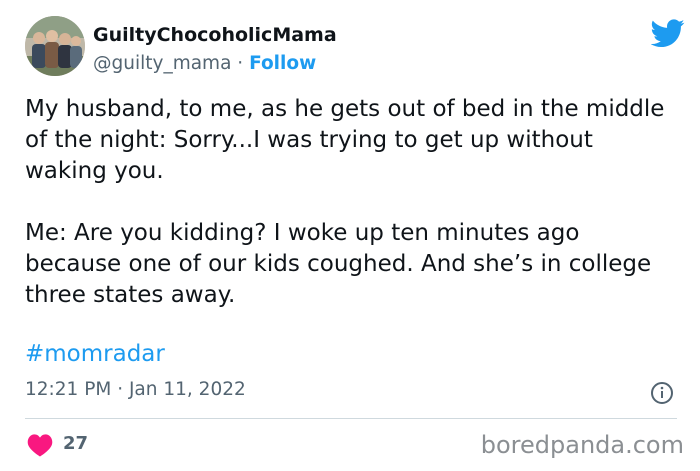  I want to click on author-handle-line: @guilty_mama · Follow, so click(204, 63).